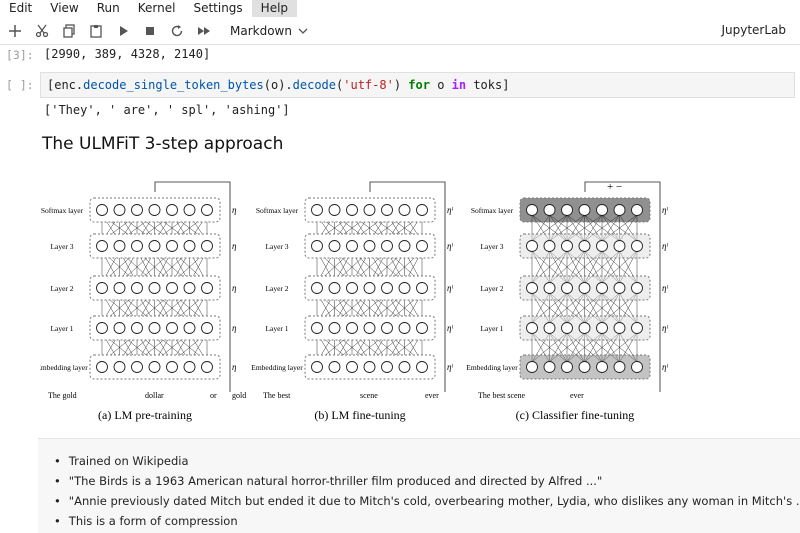 Image resolution: width=800 pixels, height=533 pixels. What do you see at coordinates (204, 31) in the screenshot?
I see `run-all-button` at bounding box center [204, 31].